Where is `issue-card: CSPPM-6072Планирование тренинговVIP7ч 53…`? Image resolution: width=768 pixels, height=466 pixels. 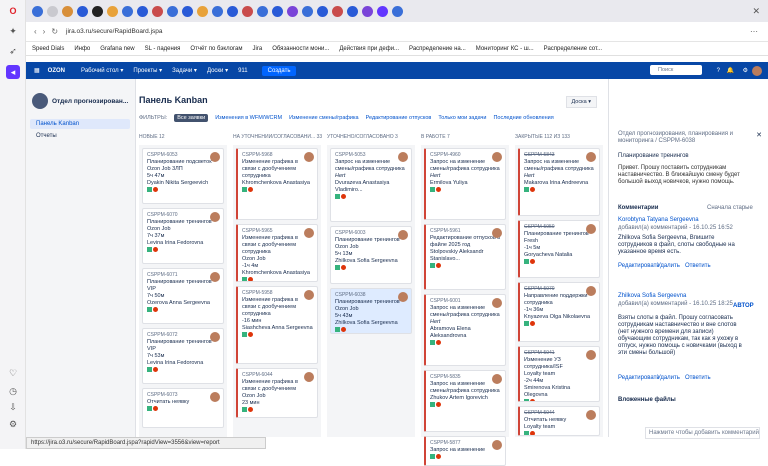
issue-card: CSPPM-6072Планирование тренинговVIP7ч 53… is located at coordinates (183, 356).